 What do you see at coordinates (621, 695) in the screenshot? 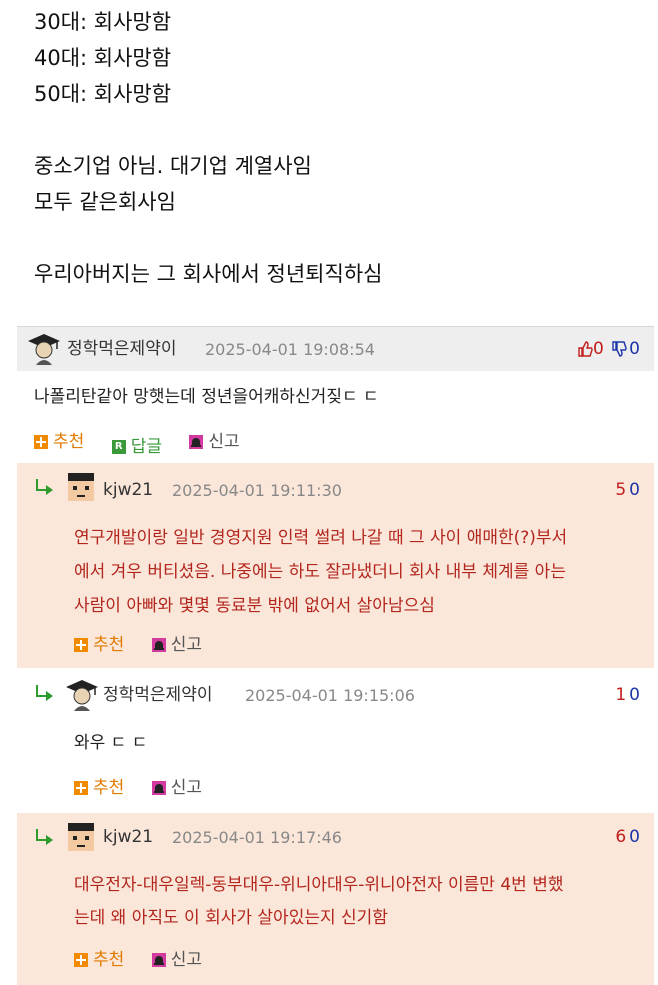
I see `upvote-count: 1` at bounding box center [621, 695].